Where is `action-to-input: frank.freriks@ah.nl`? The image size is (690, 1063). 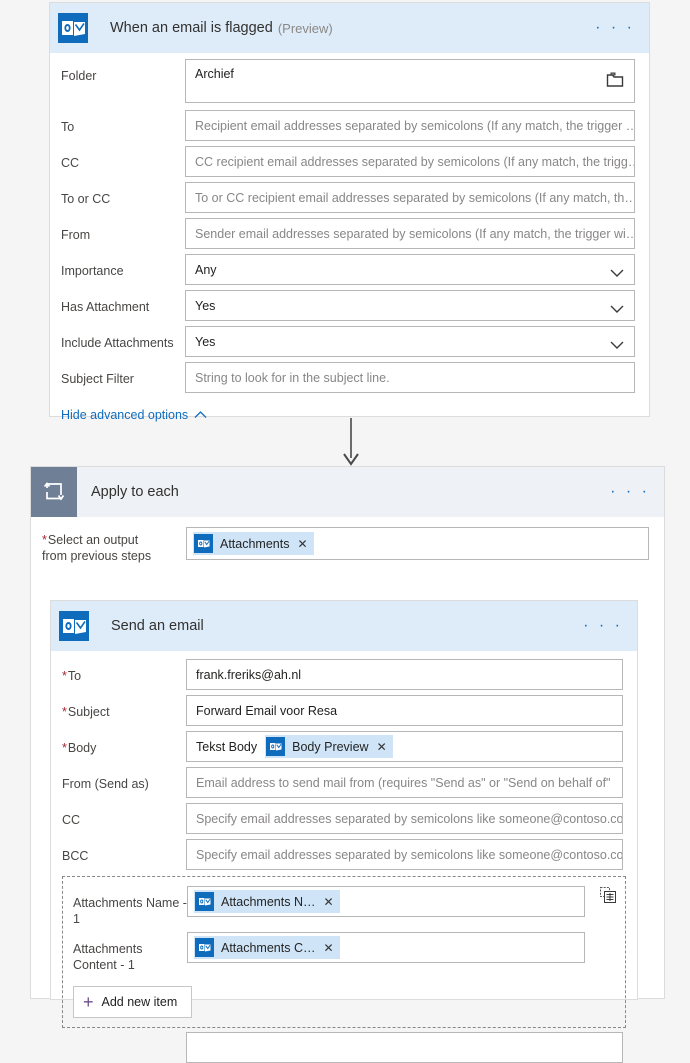
action-to-input: frank.freriks@ah.nl is located at coordinates (404, 674).